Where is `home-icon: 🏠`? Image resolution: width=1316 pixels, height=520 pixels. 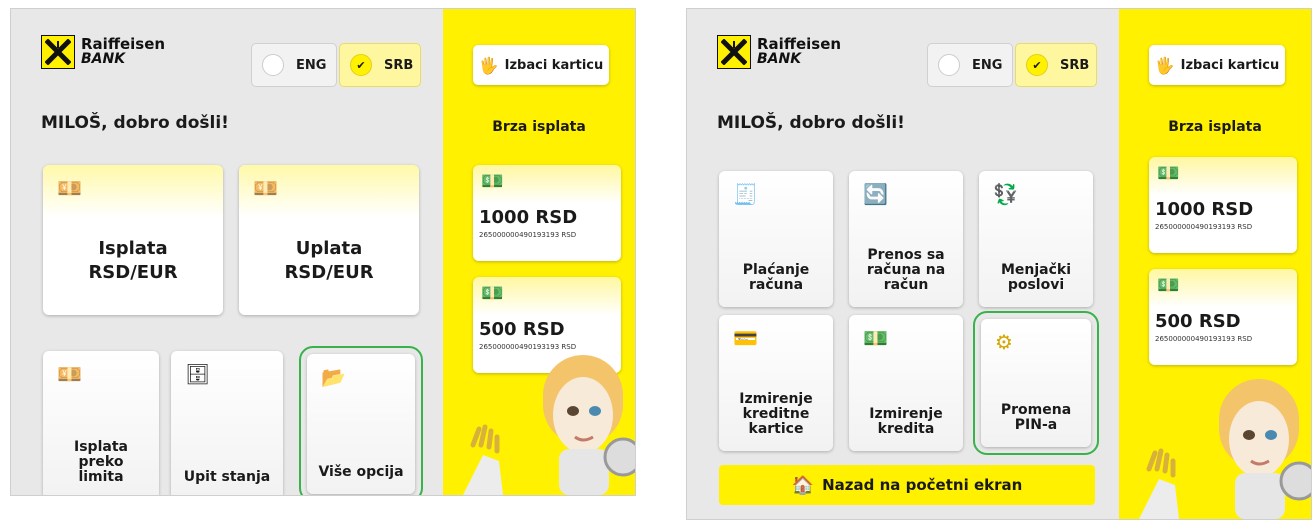 home-icon: 🏠 is located at coordinates (803, 485).